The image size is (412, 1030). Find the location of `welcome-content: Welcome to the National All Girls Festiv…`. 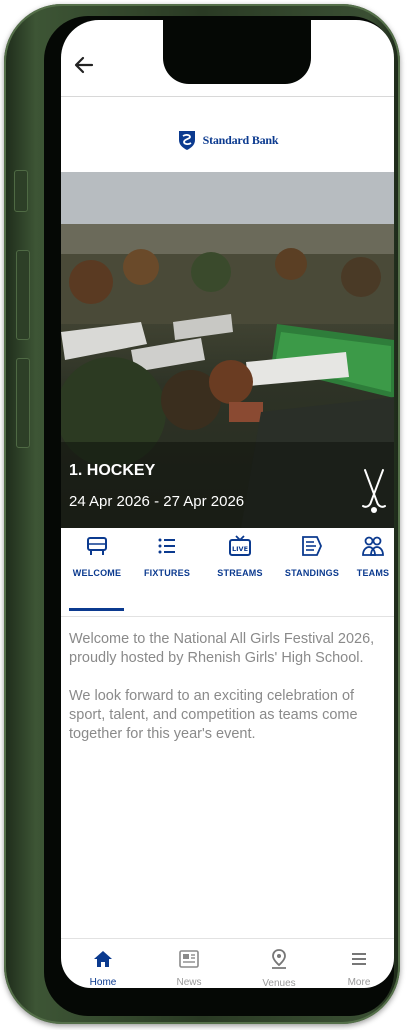

welcome-content: Welcome to the National All Girls Festiv… is located at coordinates (229, 696).